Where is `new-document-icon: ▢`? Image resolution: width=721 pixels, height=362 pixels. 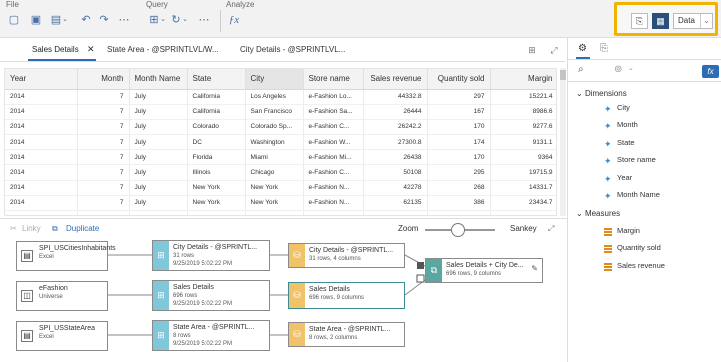
new-document-icon: ▢ is located at coordinates (14, 20).